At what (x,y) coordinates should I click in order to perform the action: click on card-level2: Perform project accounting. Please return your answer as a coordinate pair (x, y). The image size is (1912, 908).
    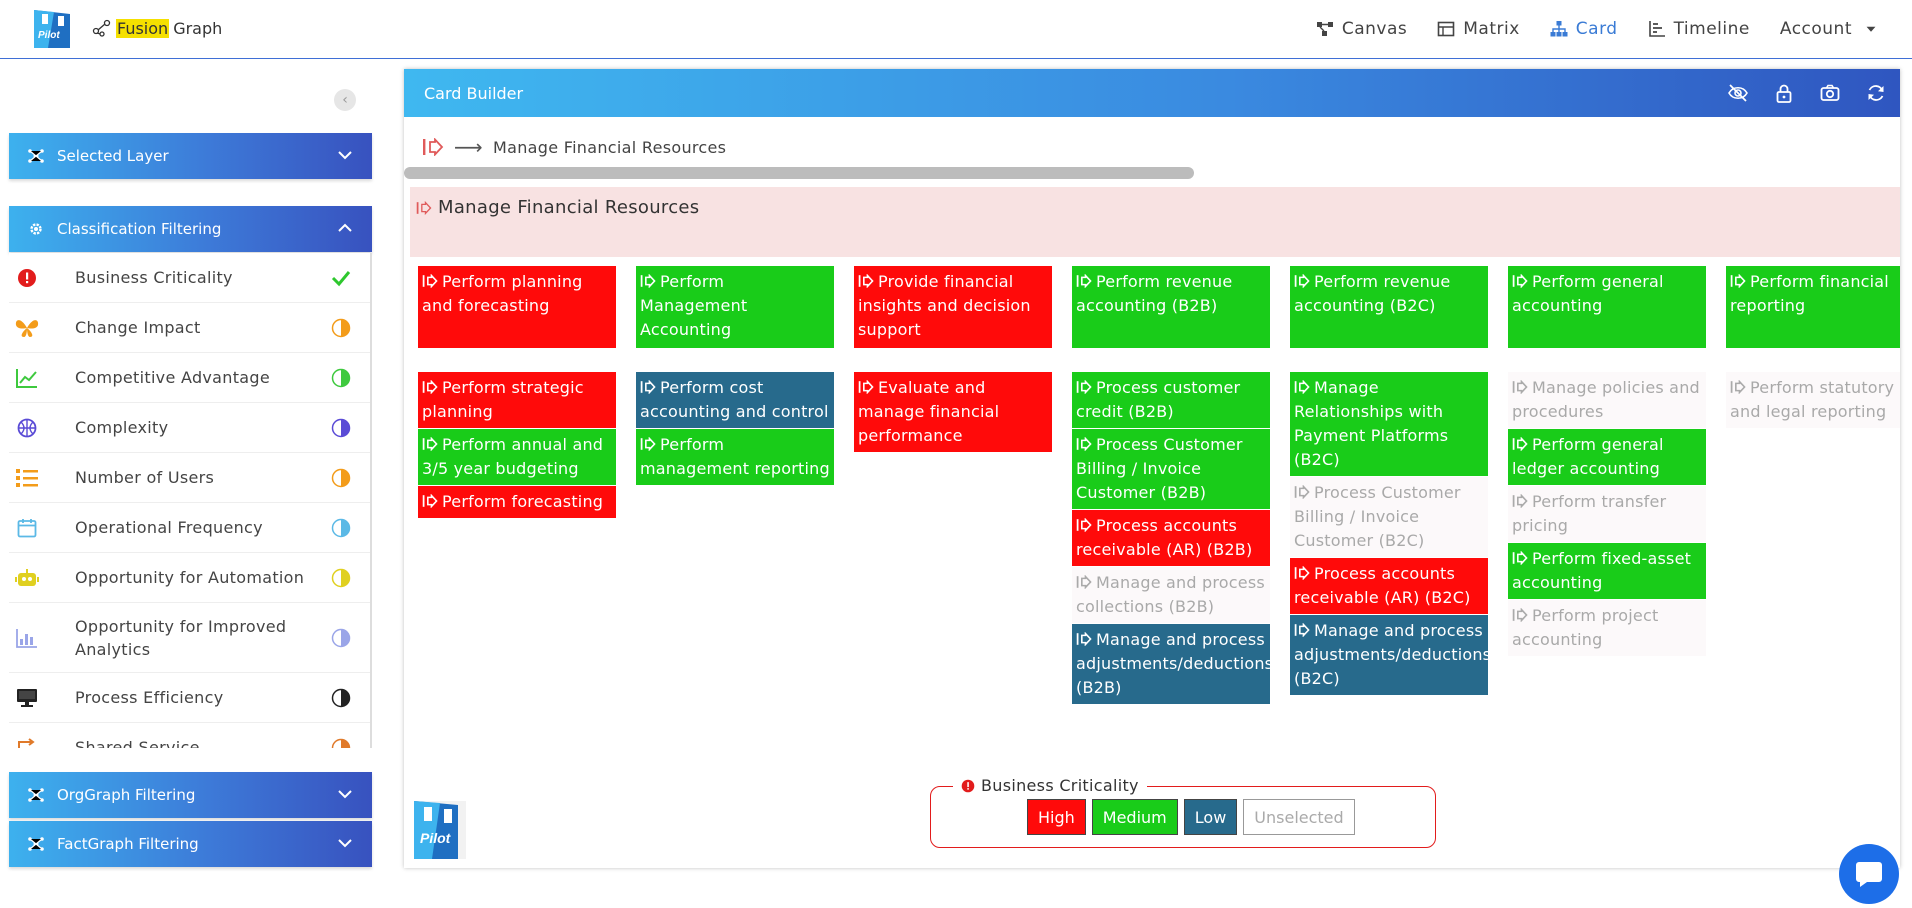
    Looking at the image, I should click on (1607, 628).